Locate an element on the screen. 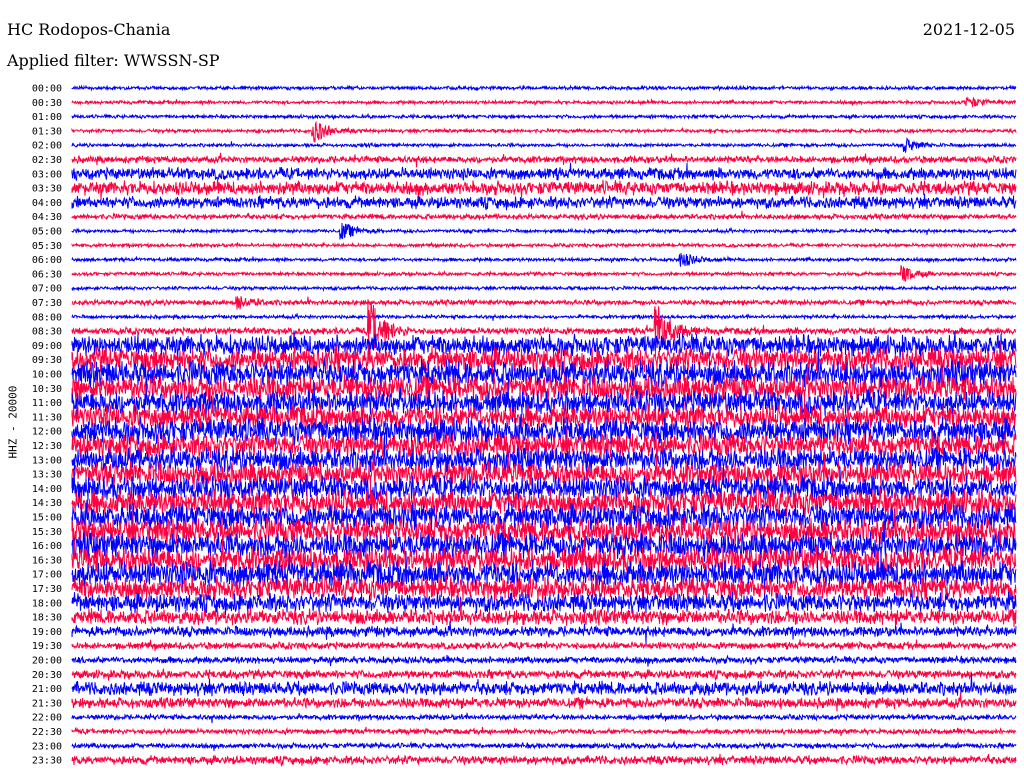 The image size is (1024, 780). row-time-label: 08:00 is located at coordinates (47, 317).